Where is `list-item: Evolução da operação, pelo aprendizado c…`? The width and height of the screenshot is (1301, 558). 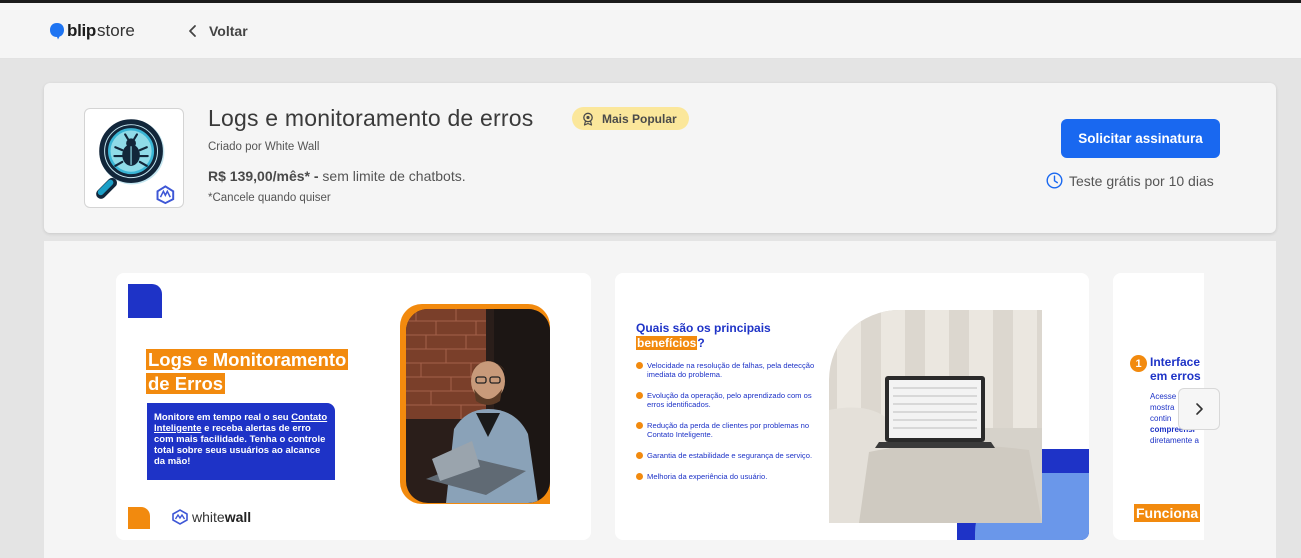 list-item: Evolução da operação, pelo aprendizado c… is located at coordinates (728, 400).